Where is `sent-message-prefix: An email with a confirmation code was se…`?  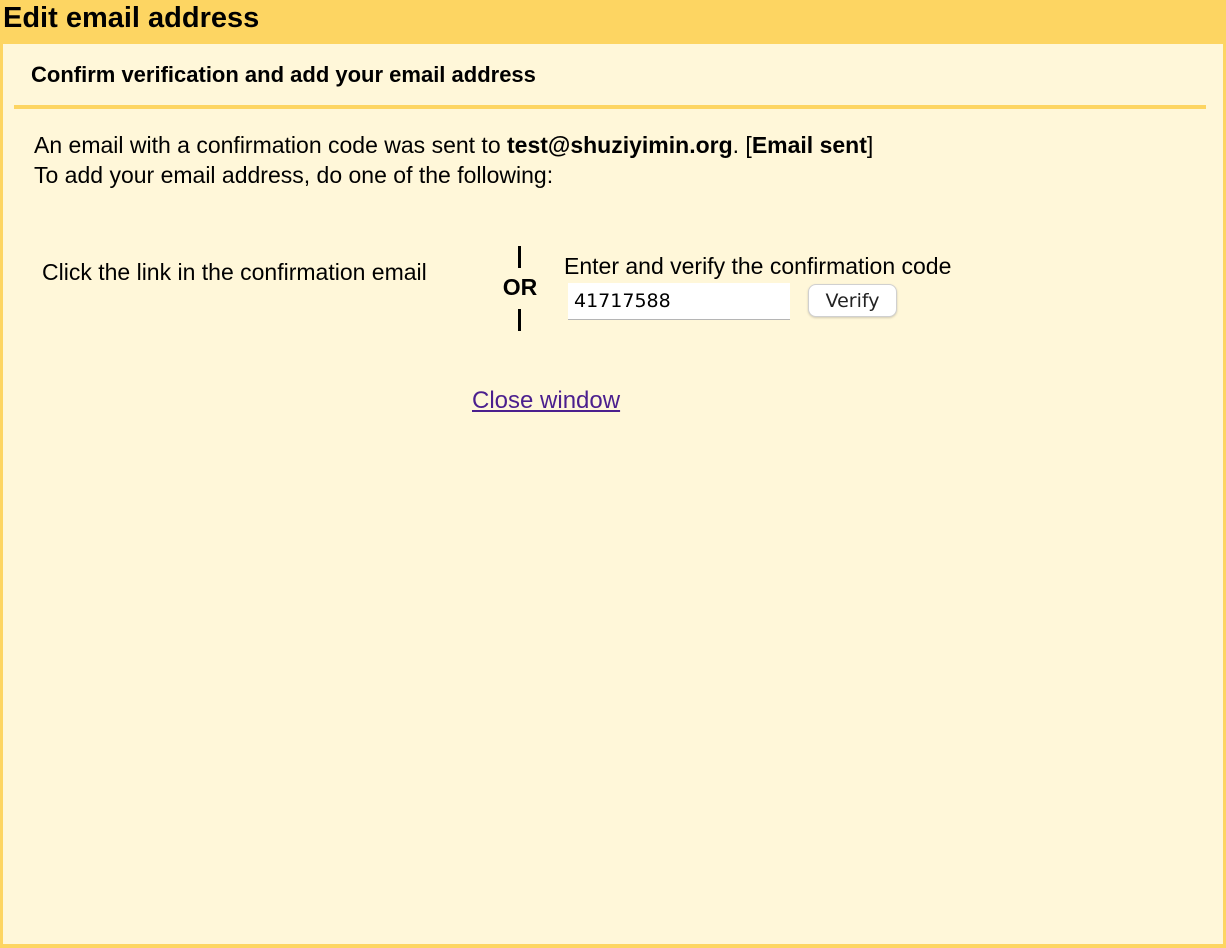
sent-message-prefix: An email with a confirmation code was se… is located at coordinates (271, 145).